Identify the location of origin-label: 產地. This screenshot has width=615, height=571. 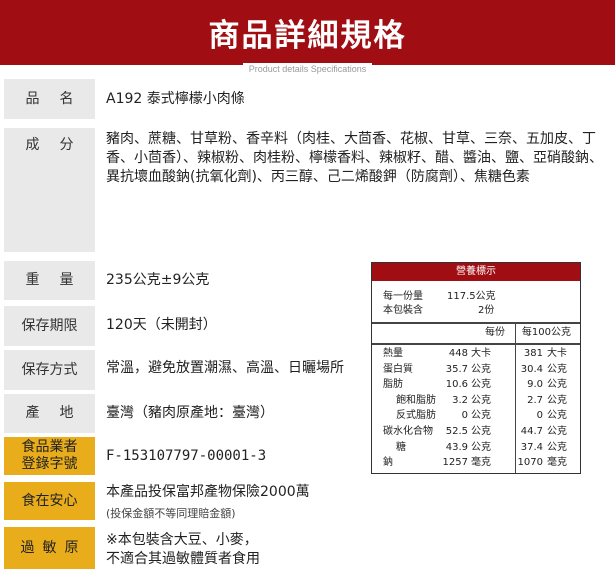
(49, 413).